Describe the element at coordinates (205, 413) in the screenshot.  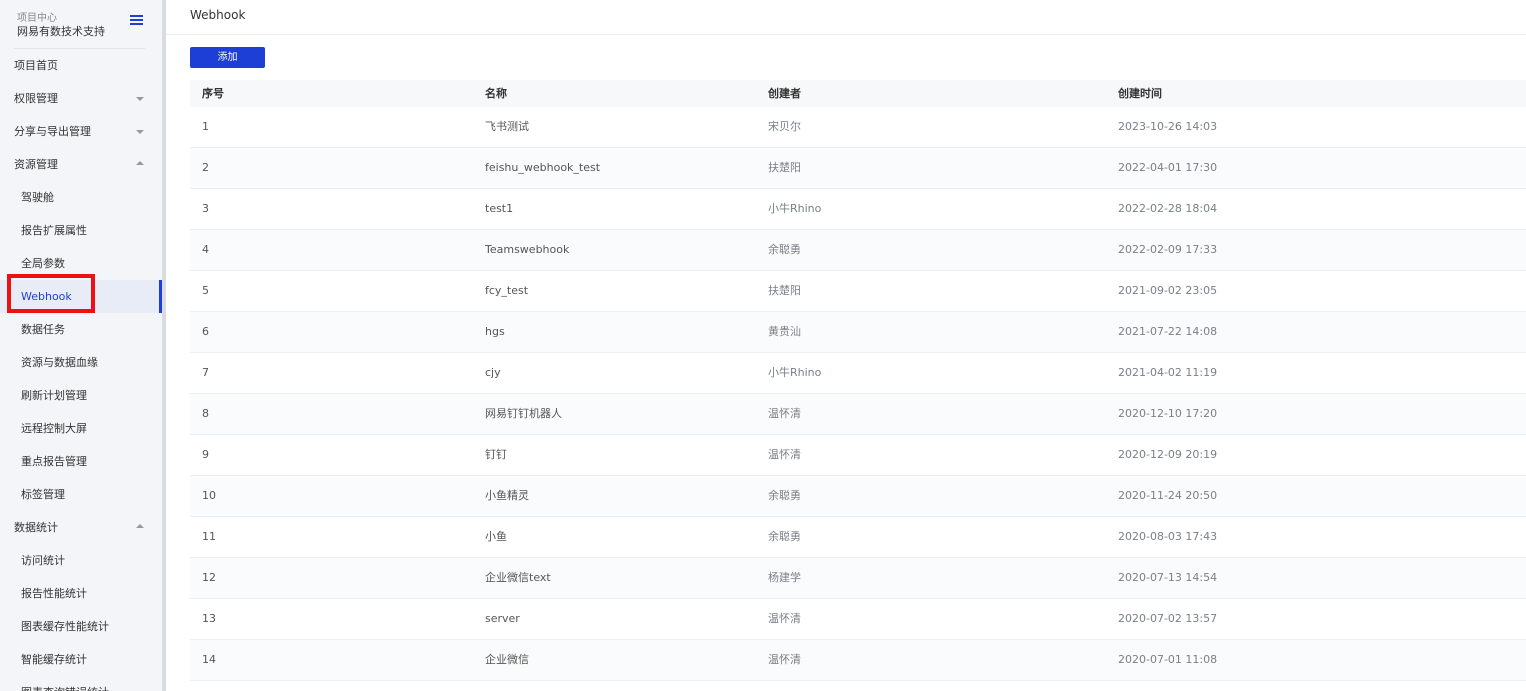
I see `row-index-cell: 8` at that location.